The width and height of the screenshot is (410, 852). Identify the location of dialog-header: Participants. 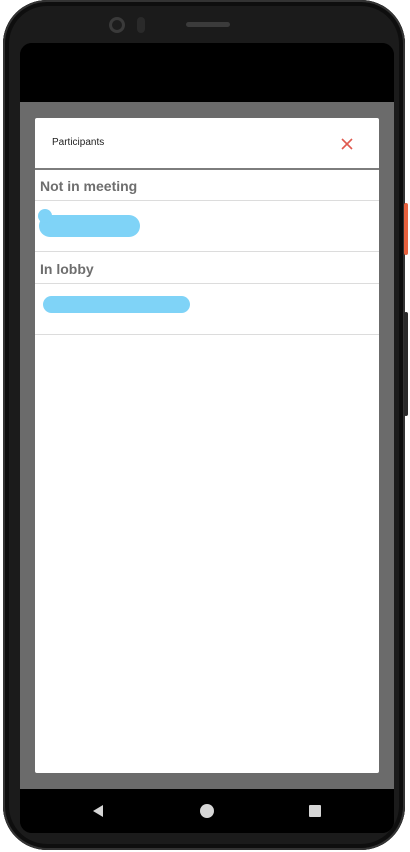
(207, 144).